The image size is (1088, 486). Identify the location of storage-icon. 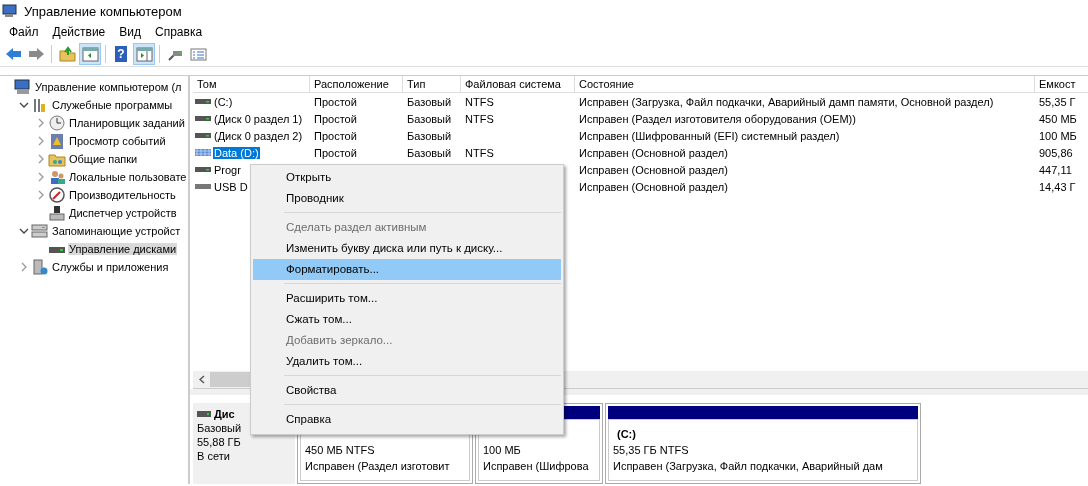
(40, 231).